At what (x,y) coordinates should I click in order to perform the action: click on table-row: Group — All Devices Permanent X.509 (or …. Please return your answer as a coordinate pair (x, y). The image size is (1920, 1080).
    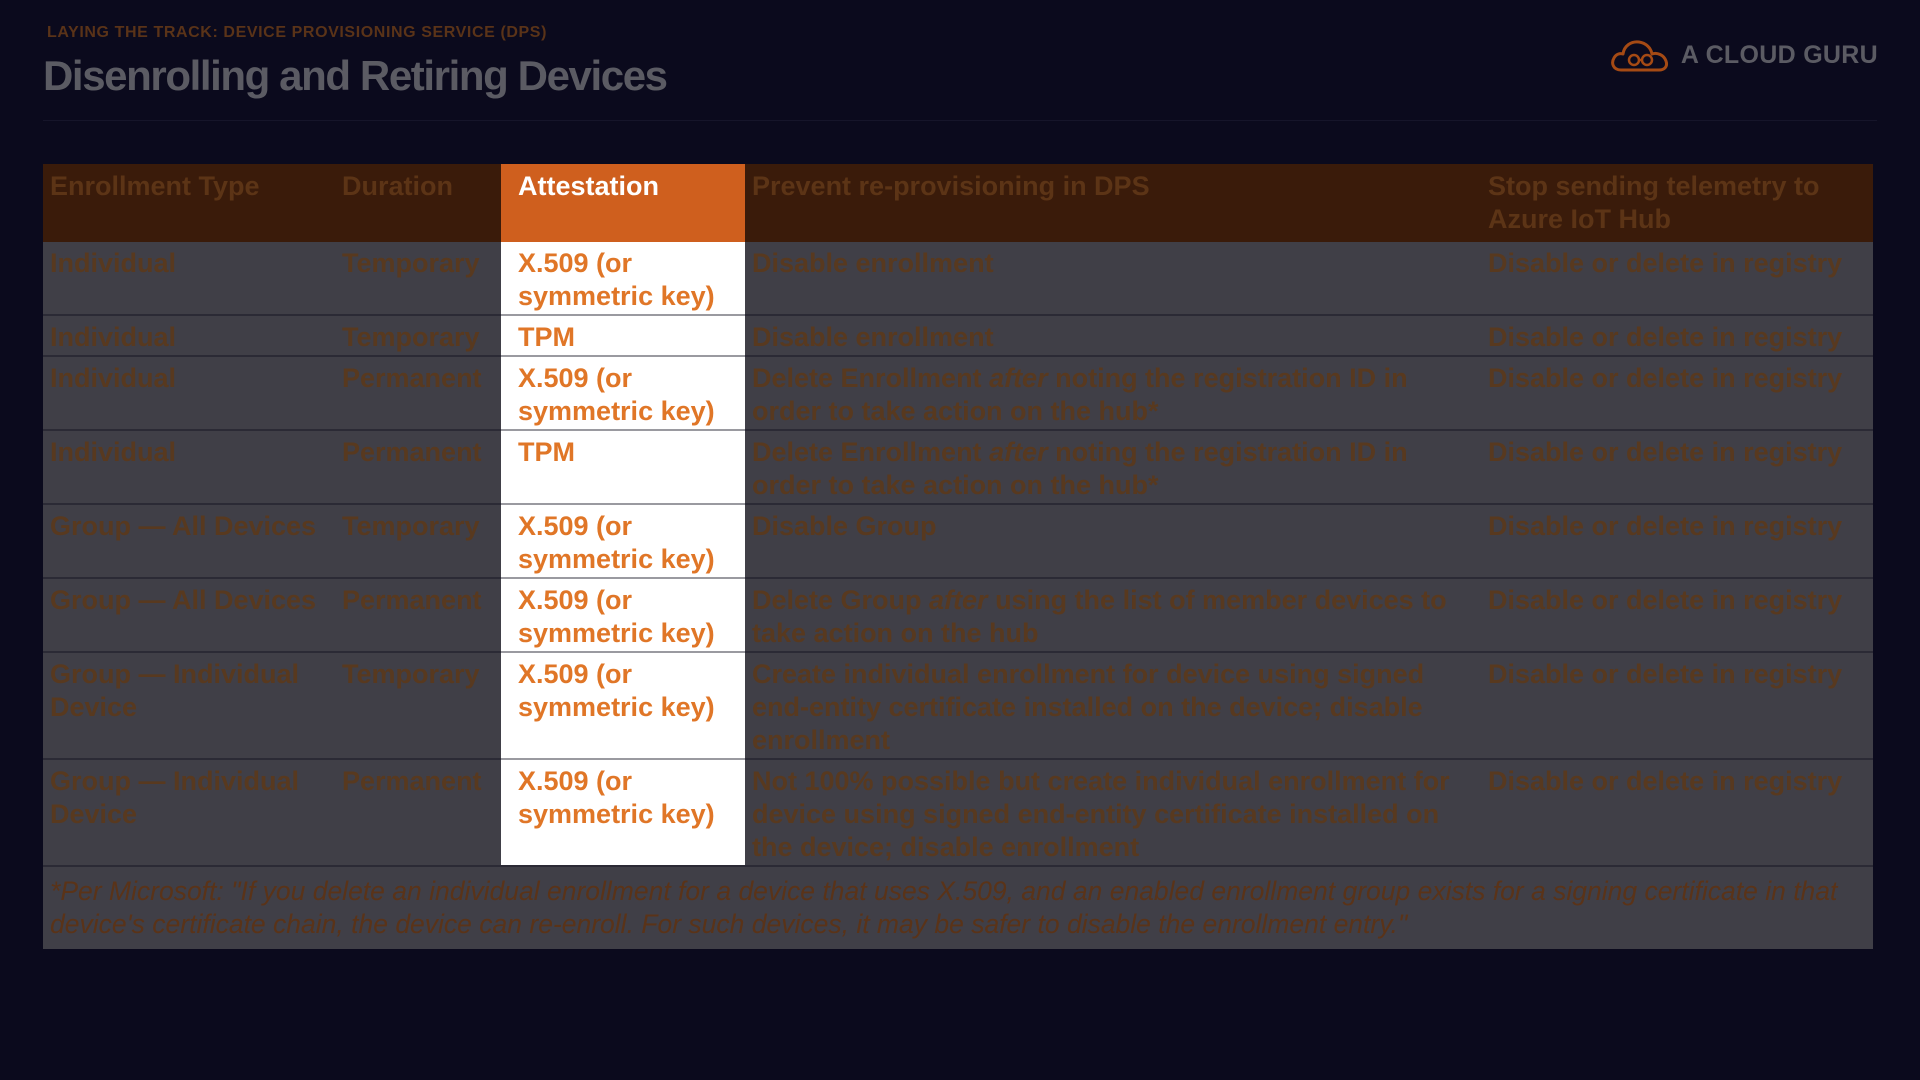
    Looking at the image, I should click on (958, 614).